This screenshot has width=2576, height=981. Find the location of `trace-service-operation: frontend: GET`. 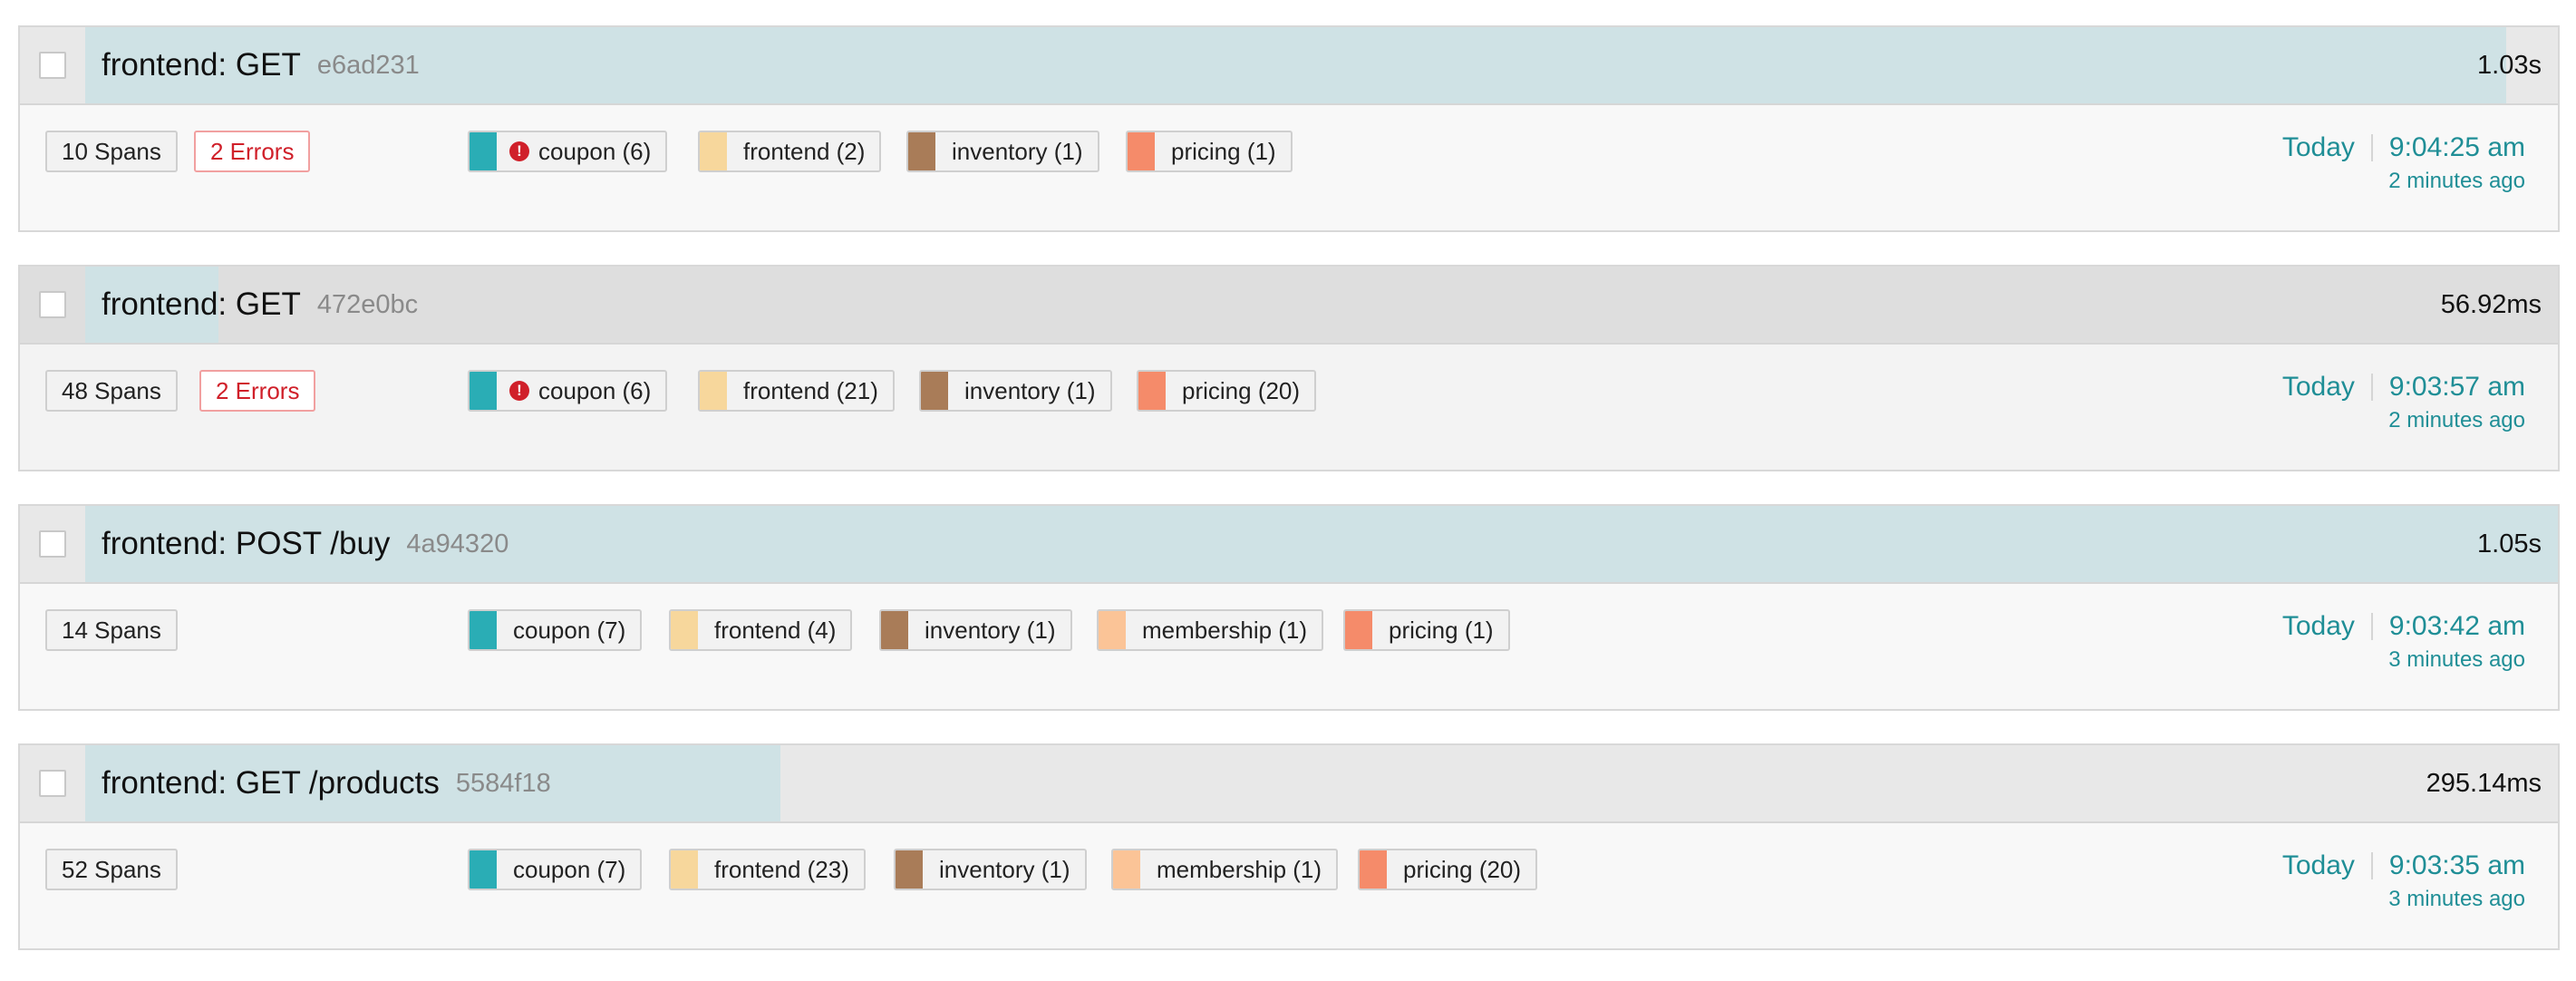

trace-service-operation: frontend: GET is located at coordinates (201, 65).